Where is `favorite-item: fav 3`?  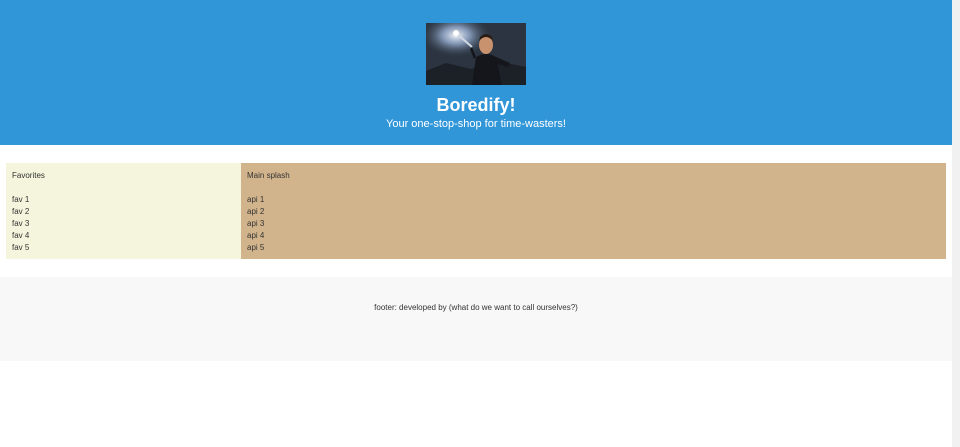 favorite-item: fav 3 is located at coordinates (123, 224).